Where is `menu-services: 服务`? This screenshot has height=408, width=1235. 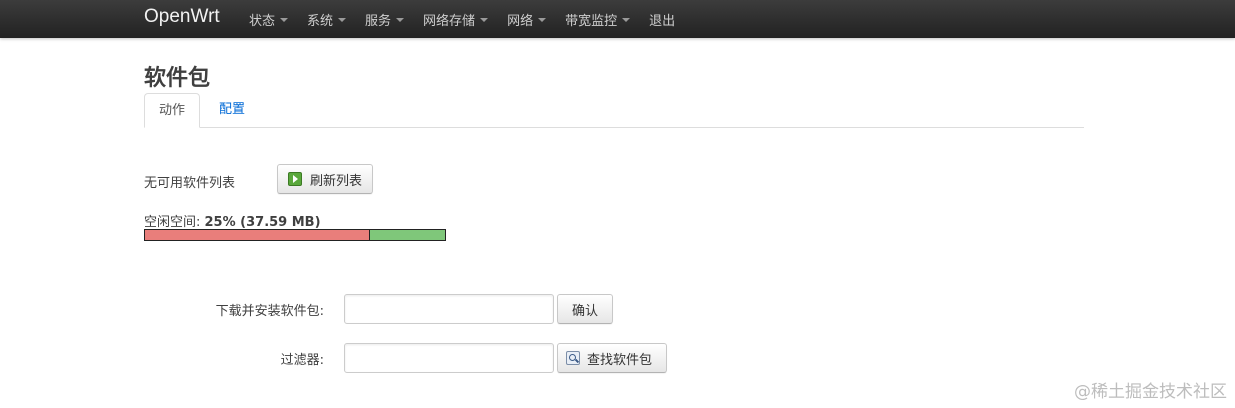
menu-services: 服务 is located at coordinates (385, 19).